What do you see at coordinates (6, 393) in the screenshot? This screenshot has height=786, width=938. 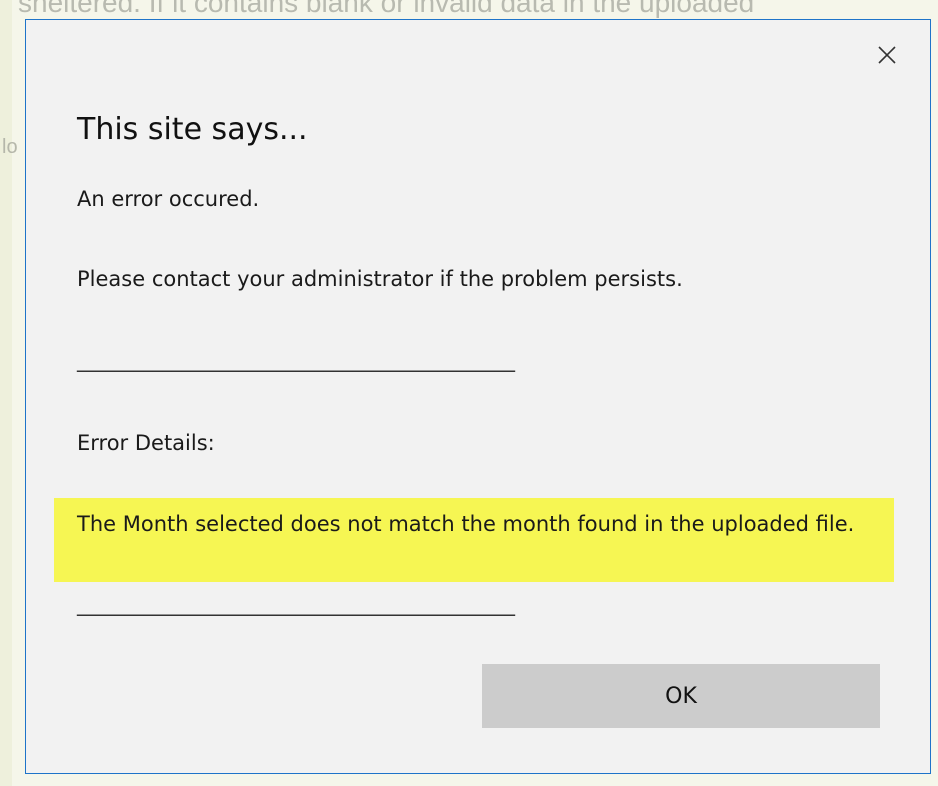 I see `page-left-strip` at bounding box center [6, 393].